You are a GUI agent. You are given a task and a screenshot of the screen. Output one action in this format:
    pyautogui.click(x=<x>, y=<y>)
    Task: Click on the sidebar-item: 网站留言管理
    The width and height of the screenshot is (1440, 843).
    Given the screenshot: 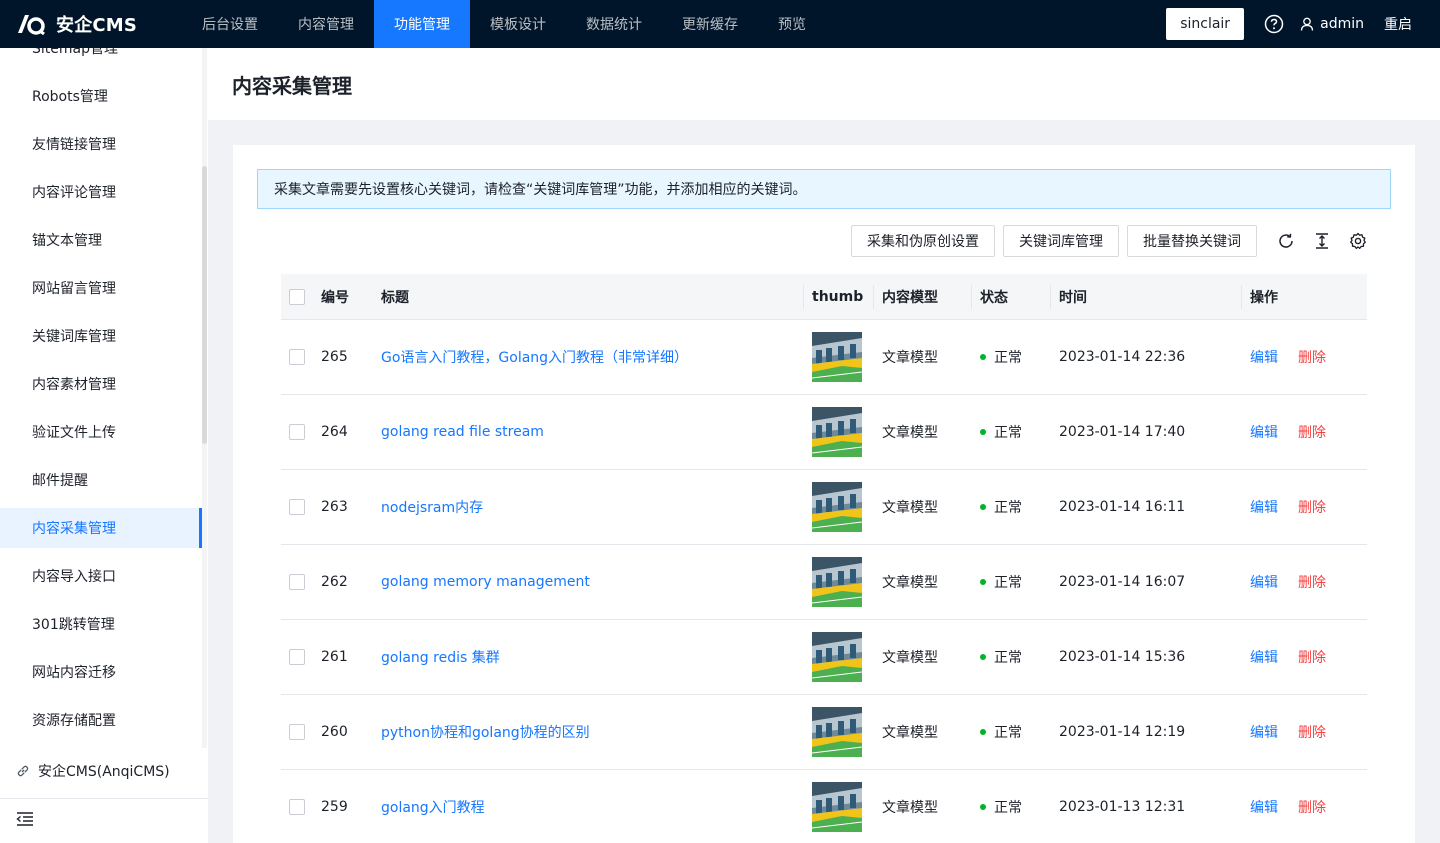 What is the action you would take?
    pyautogui.click(x=101, y=288)
    